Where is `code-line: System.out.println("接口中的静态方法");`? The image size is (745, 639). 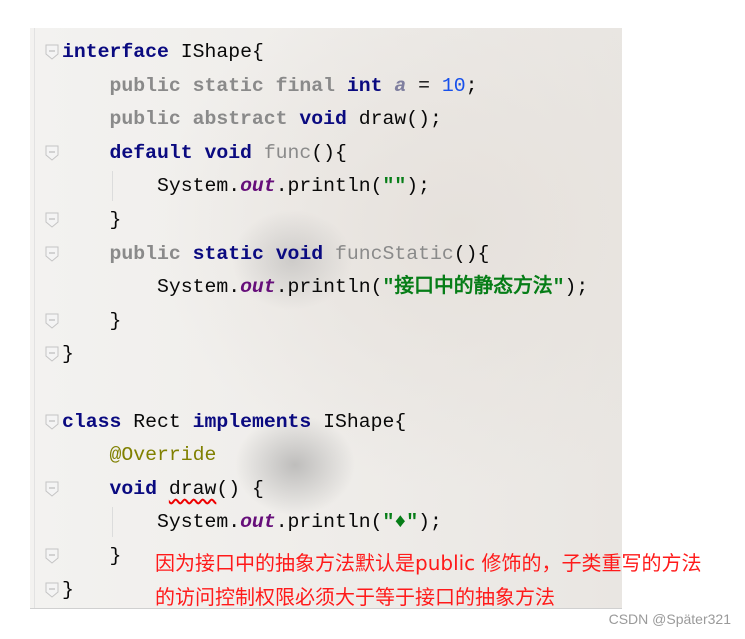
code-line: System.out.println("接口中的静态方法"); is located at coordinates (325, 287).